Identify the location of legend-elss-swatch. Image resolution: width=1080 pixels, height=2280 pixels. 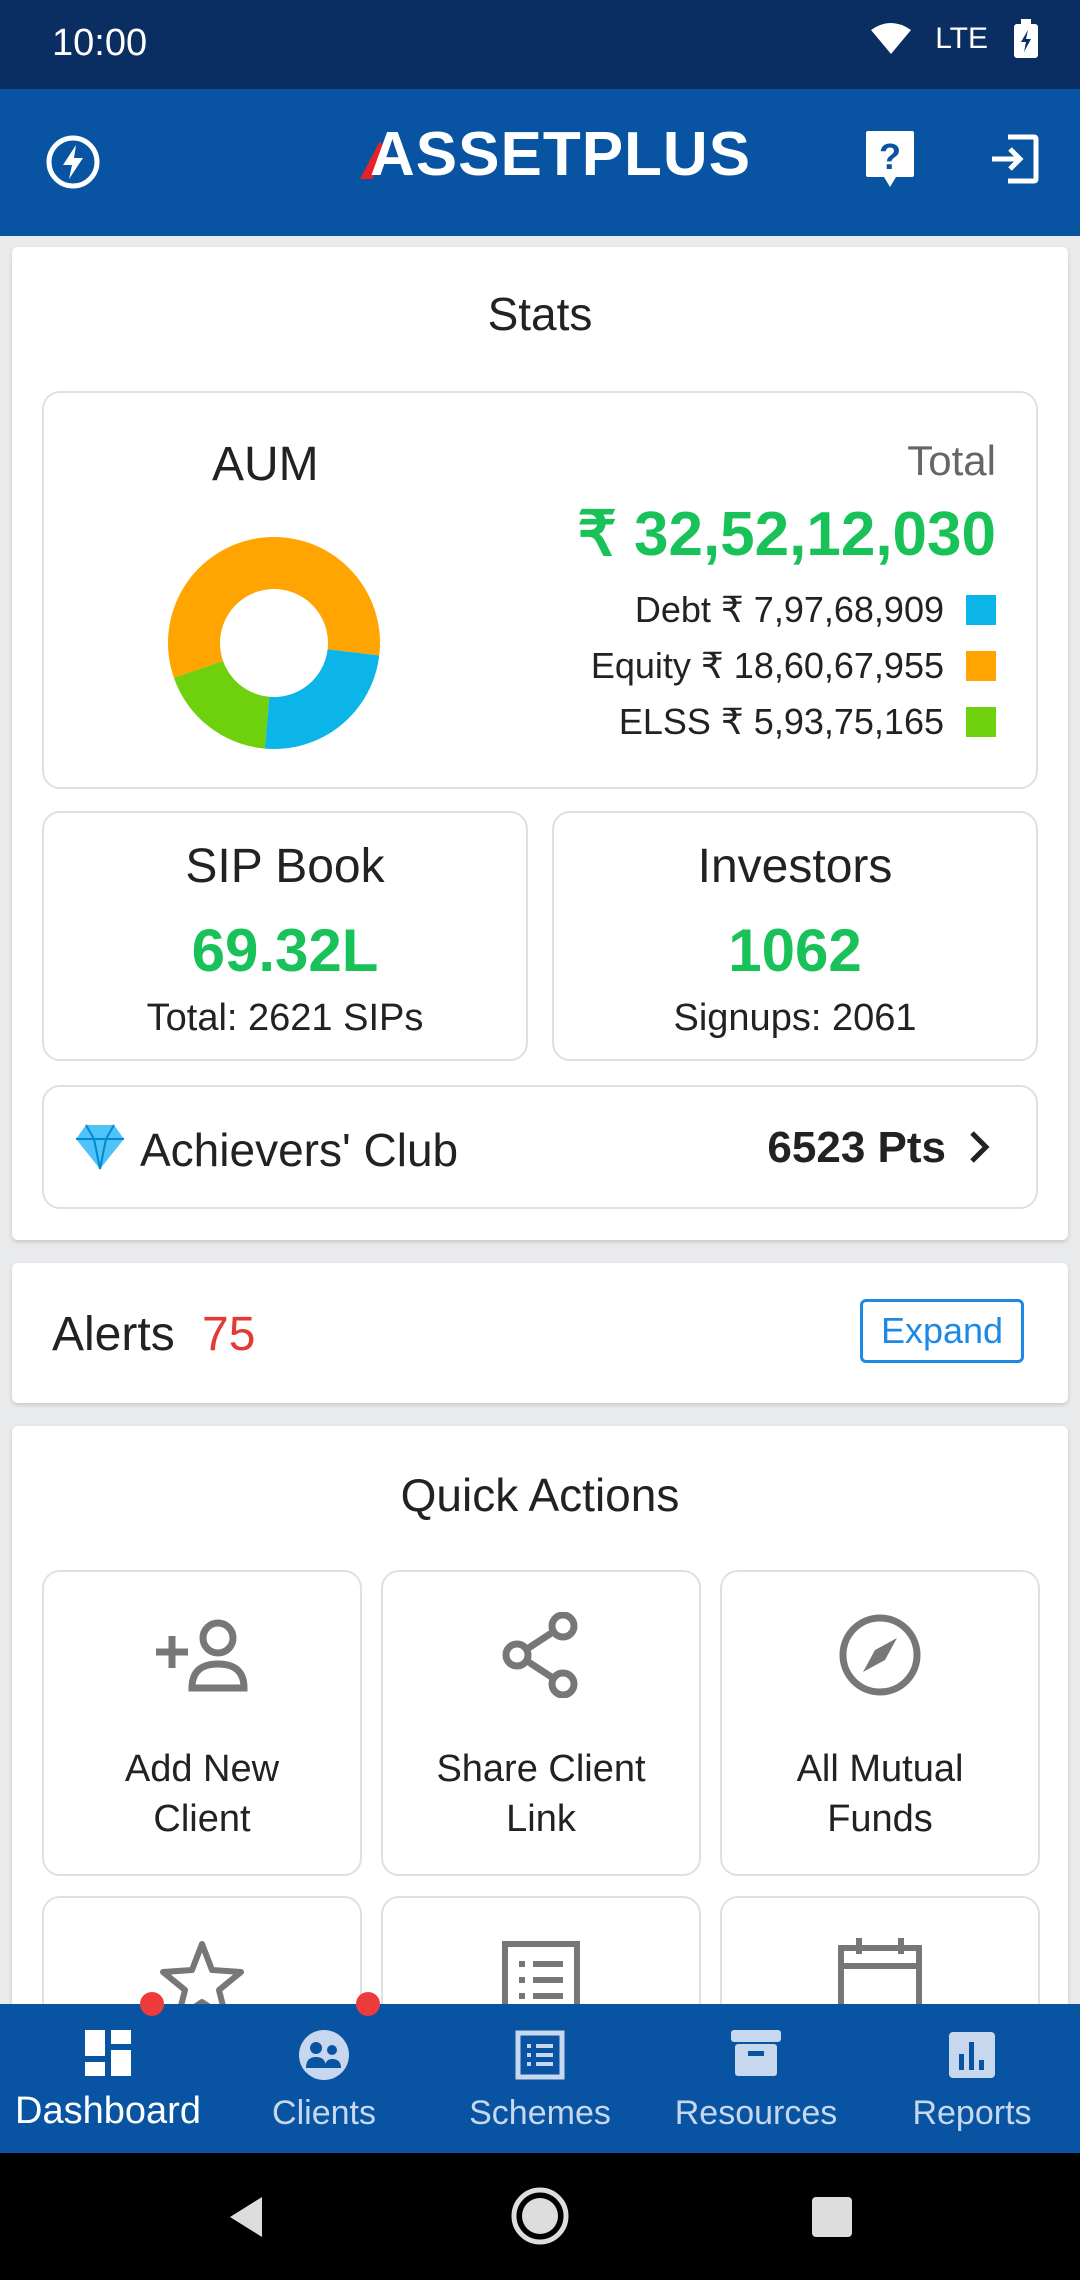
(981, 722).